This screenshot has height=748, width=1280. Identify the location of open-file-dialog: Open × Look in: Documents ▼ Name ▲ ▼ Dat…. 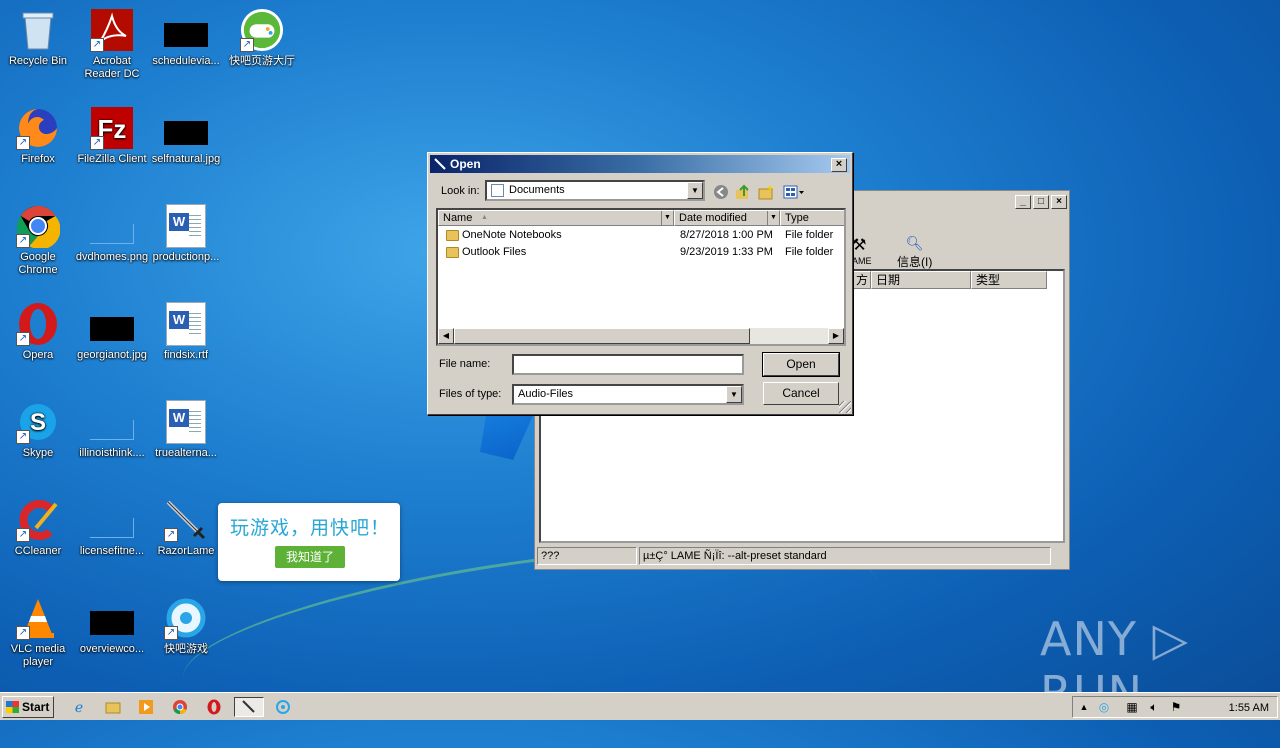
(640, 283).